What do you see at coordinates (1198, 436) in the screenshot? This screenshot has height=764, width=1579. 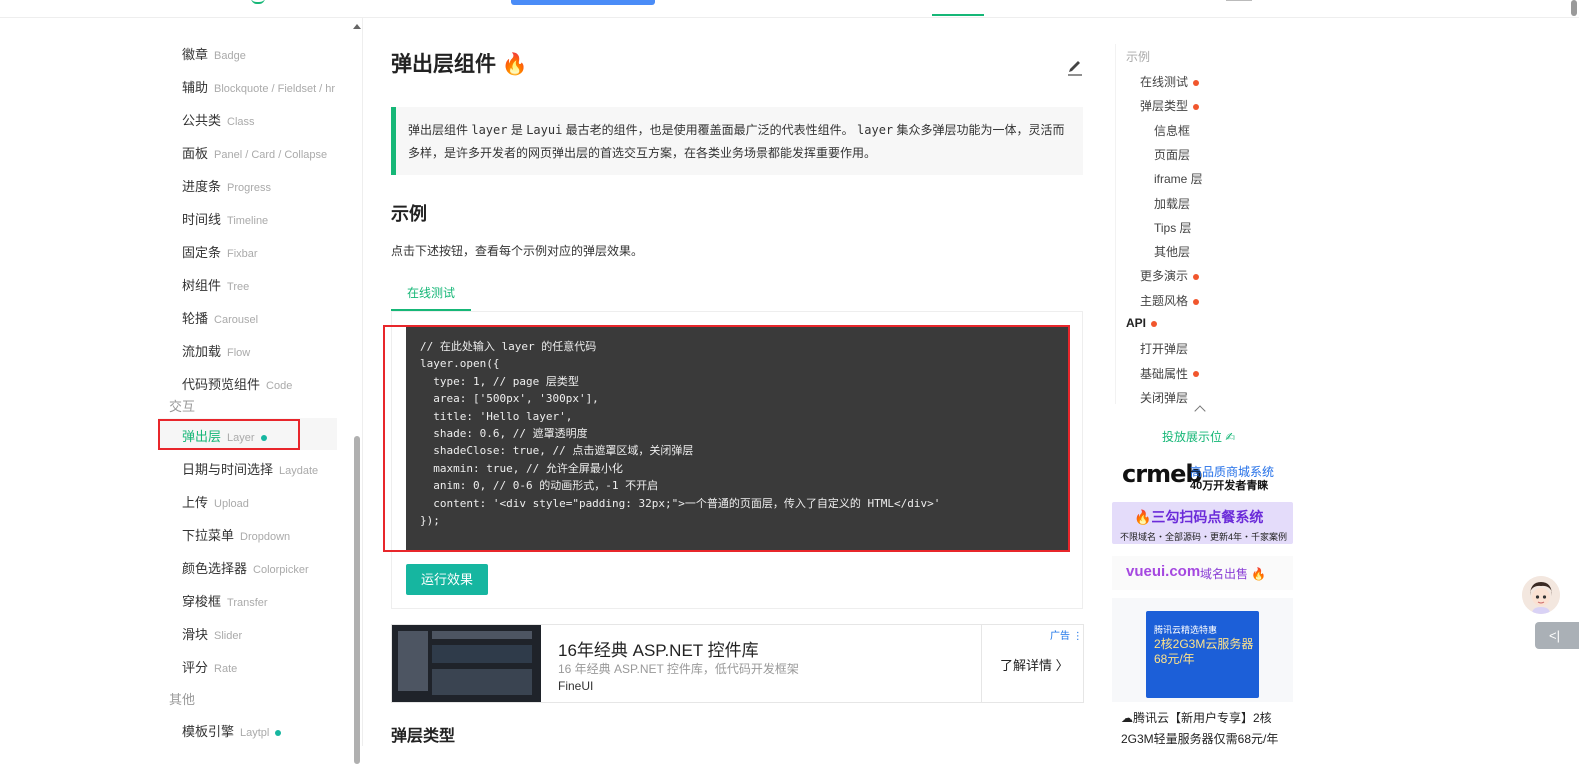 I see `promo-link: 投放展示位 ✍` at bounding box center [1198, 436].